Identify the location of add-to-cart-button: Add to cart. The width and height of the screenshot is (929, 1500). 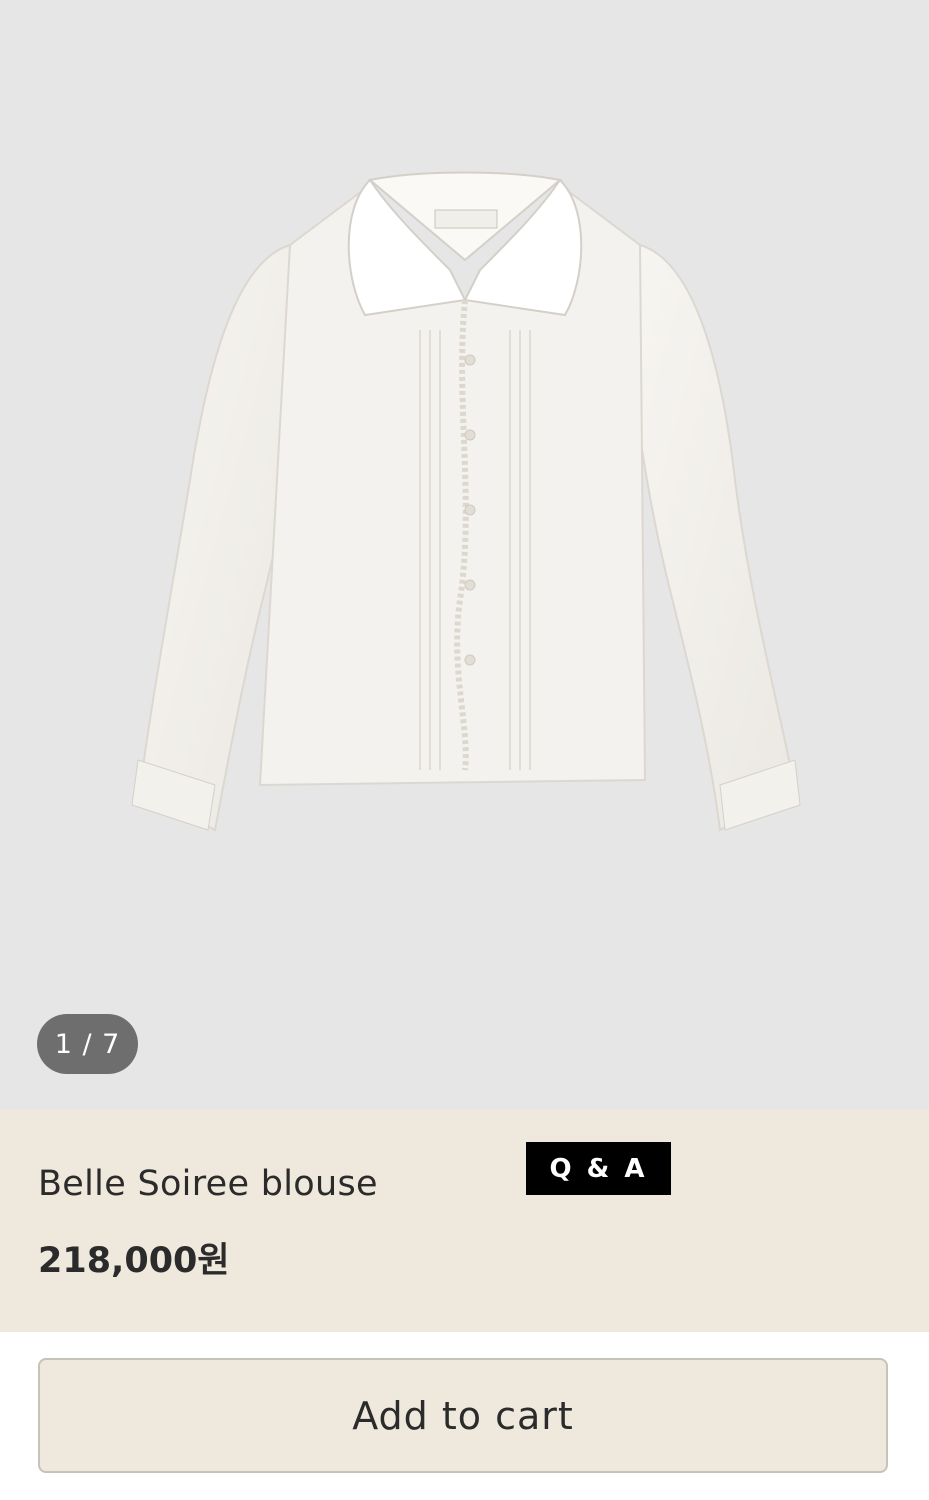
(463, 1415).